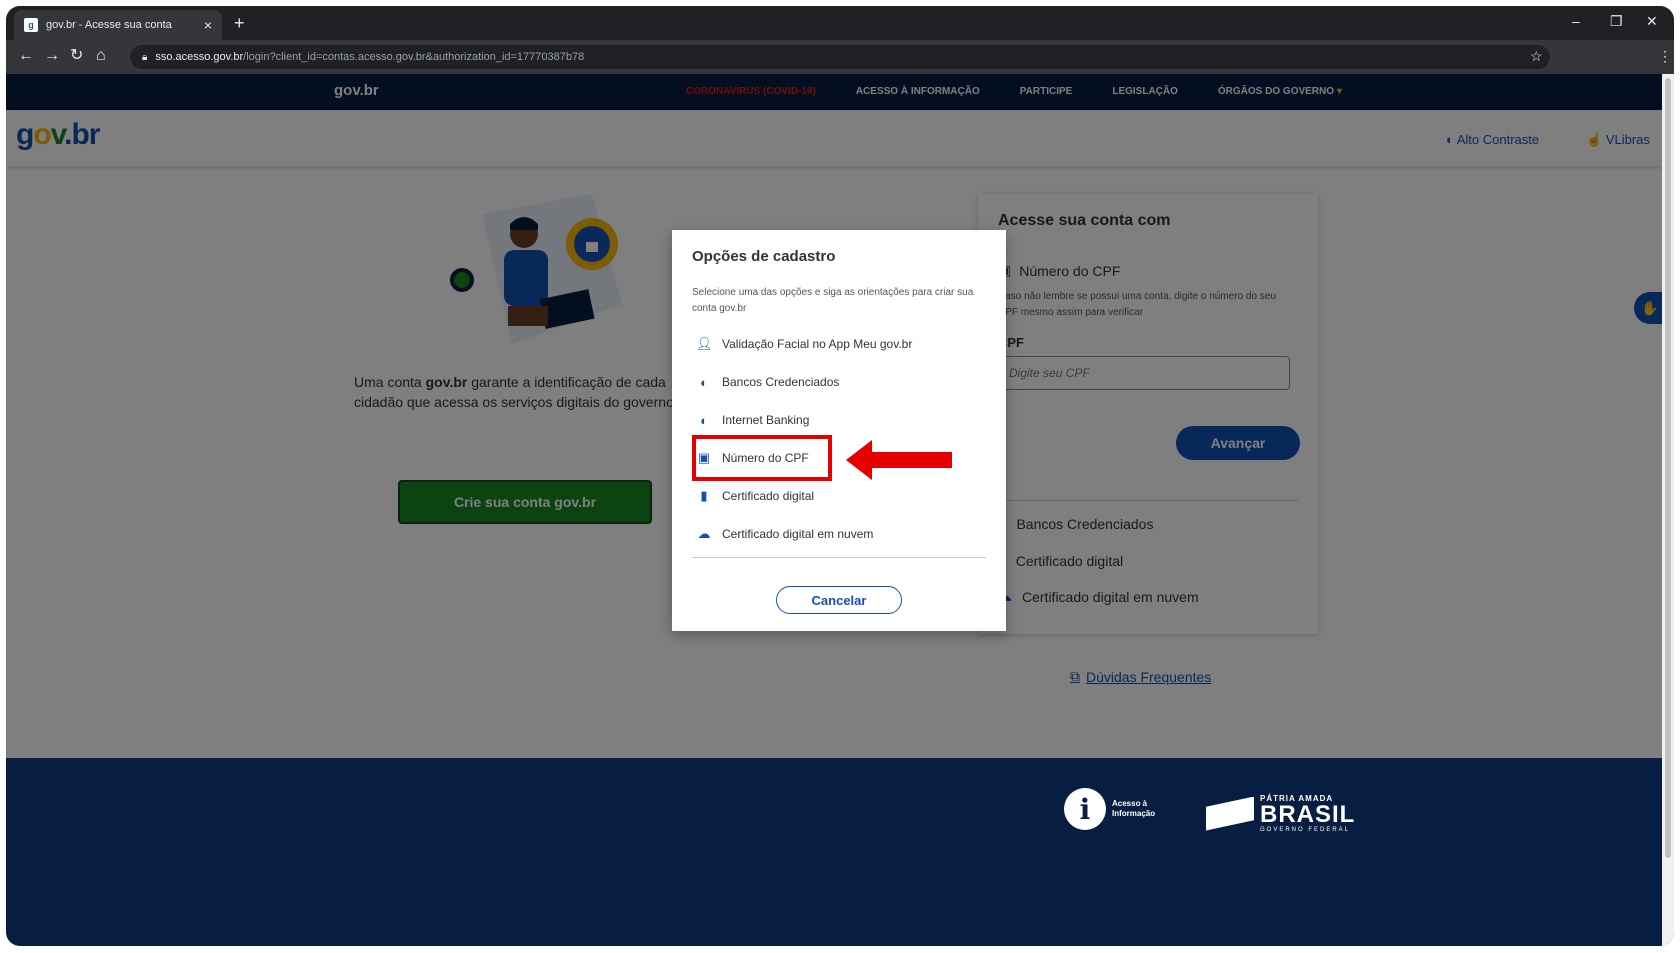 The height and width of the screenshot is (953, 1680). I want to click on modal-divider, so click(839, 557).